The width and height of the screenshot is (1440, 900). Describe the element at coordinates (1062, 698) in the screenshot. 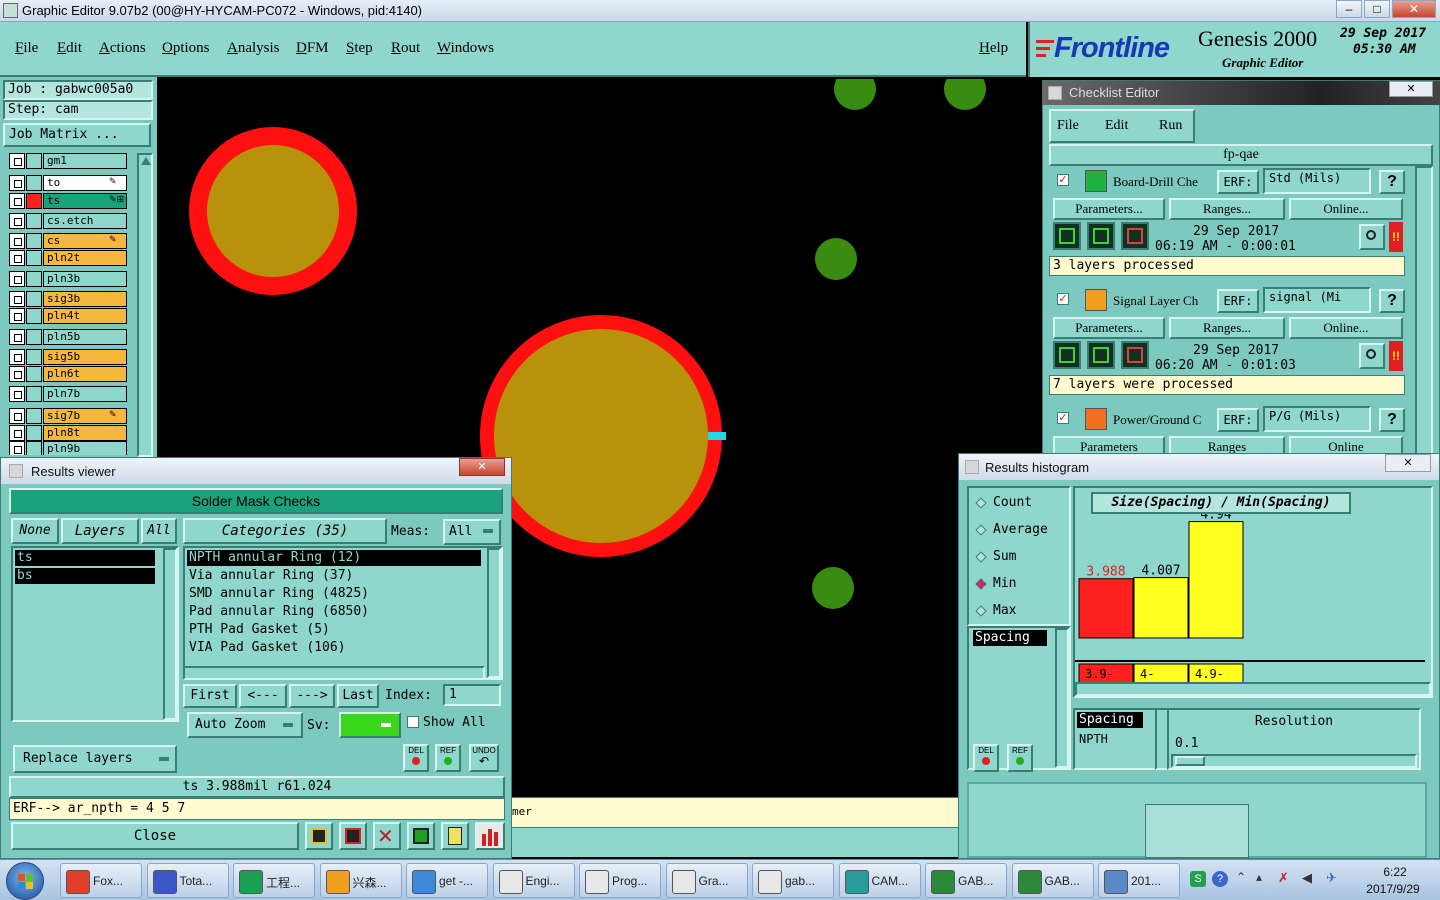

I see `histogram-list-scrollbar` at that location.